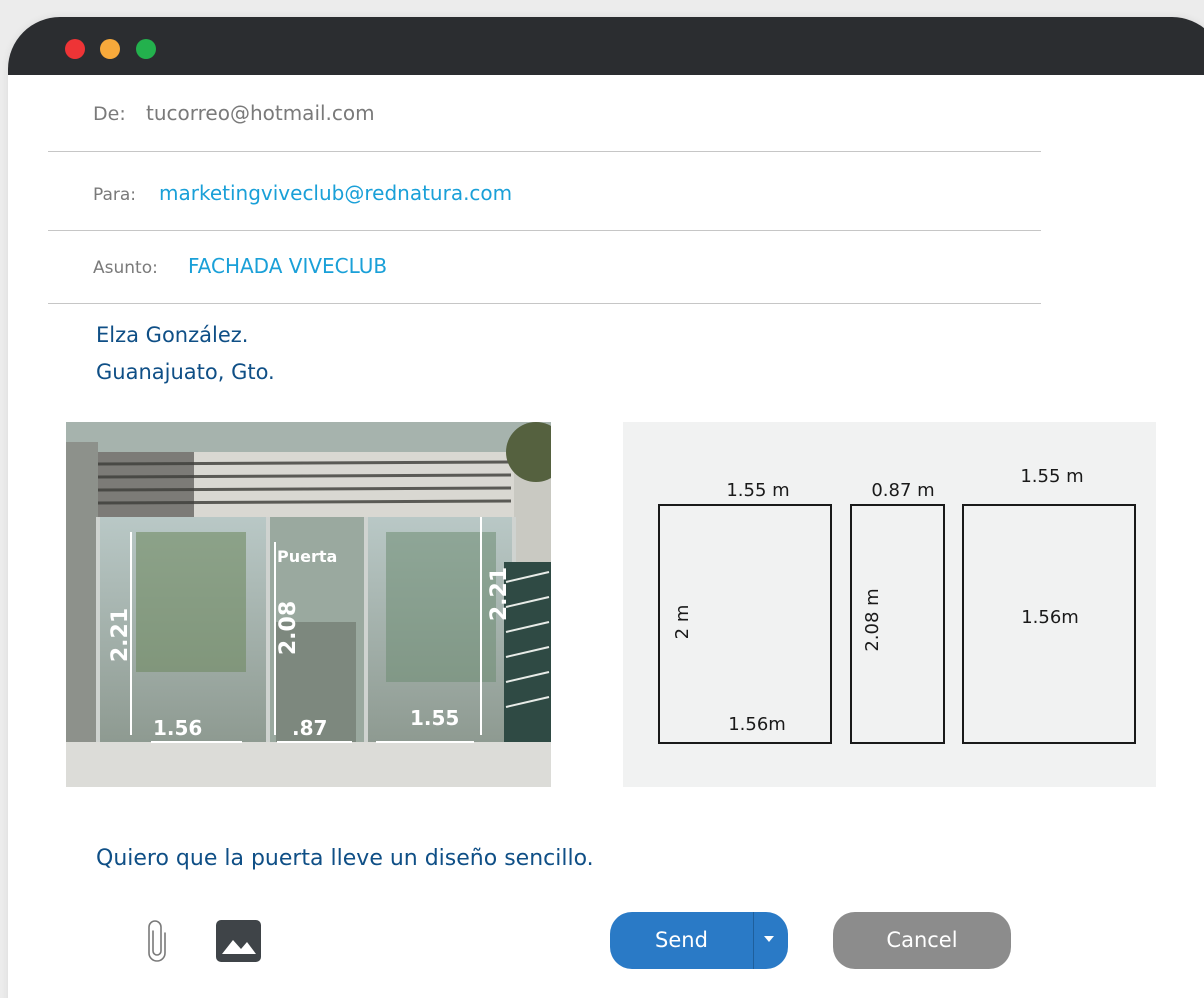 The width and height of the screenshot is (1204, 998). What do you see at coordinates (902, 490) in the screenshot?
I see `middle-top-measure: 0.87 m` at bounding box center [902, 490].